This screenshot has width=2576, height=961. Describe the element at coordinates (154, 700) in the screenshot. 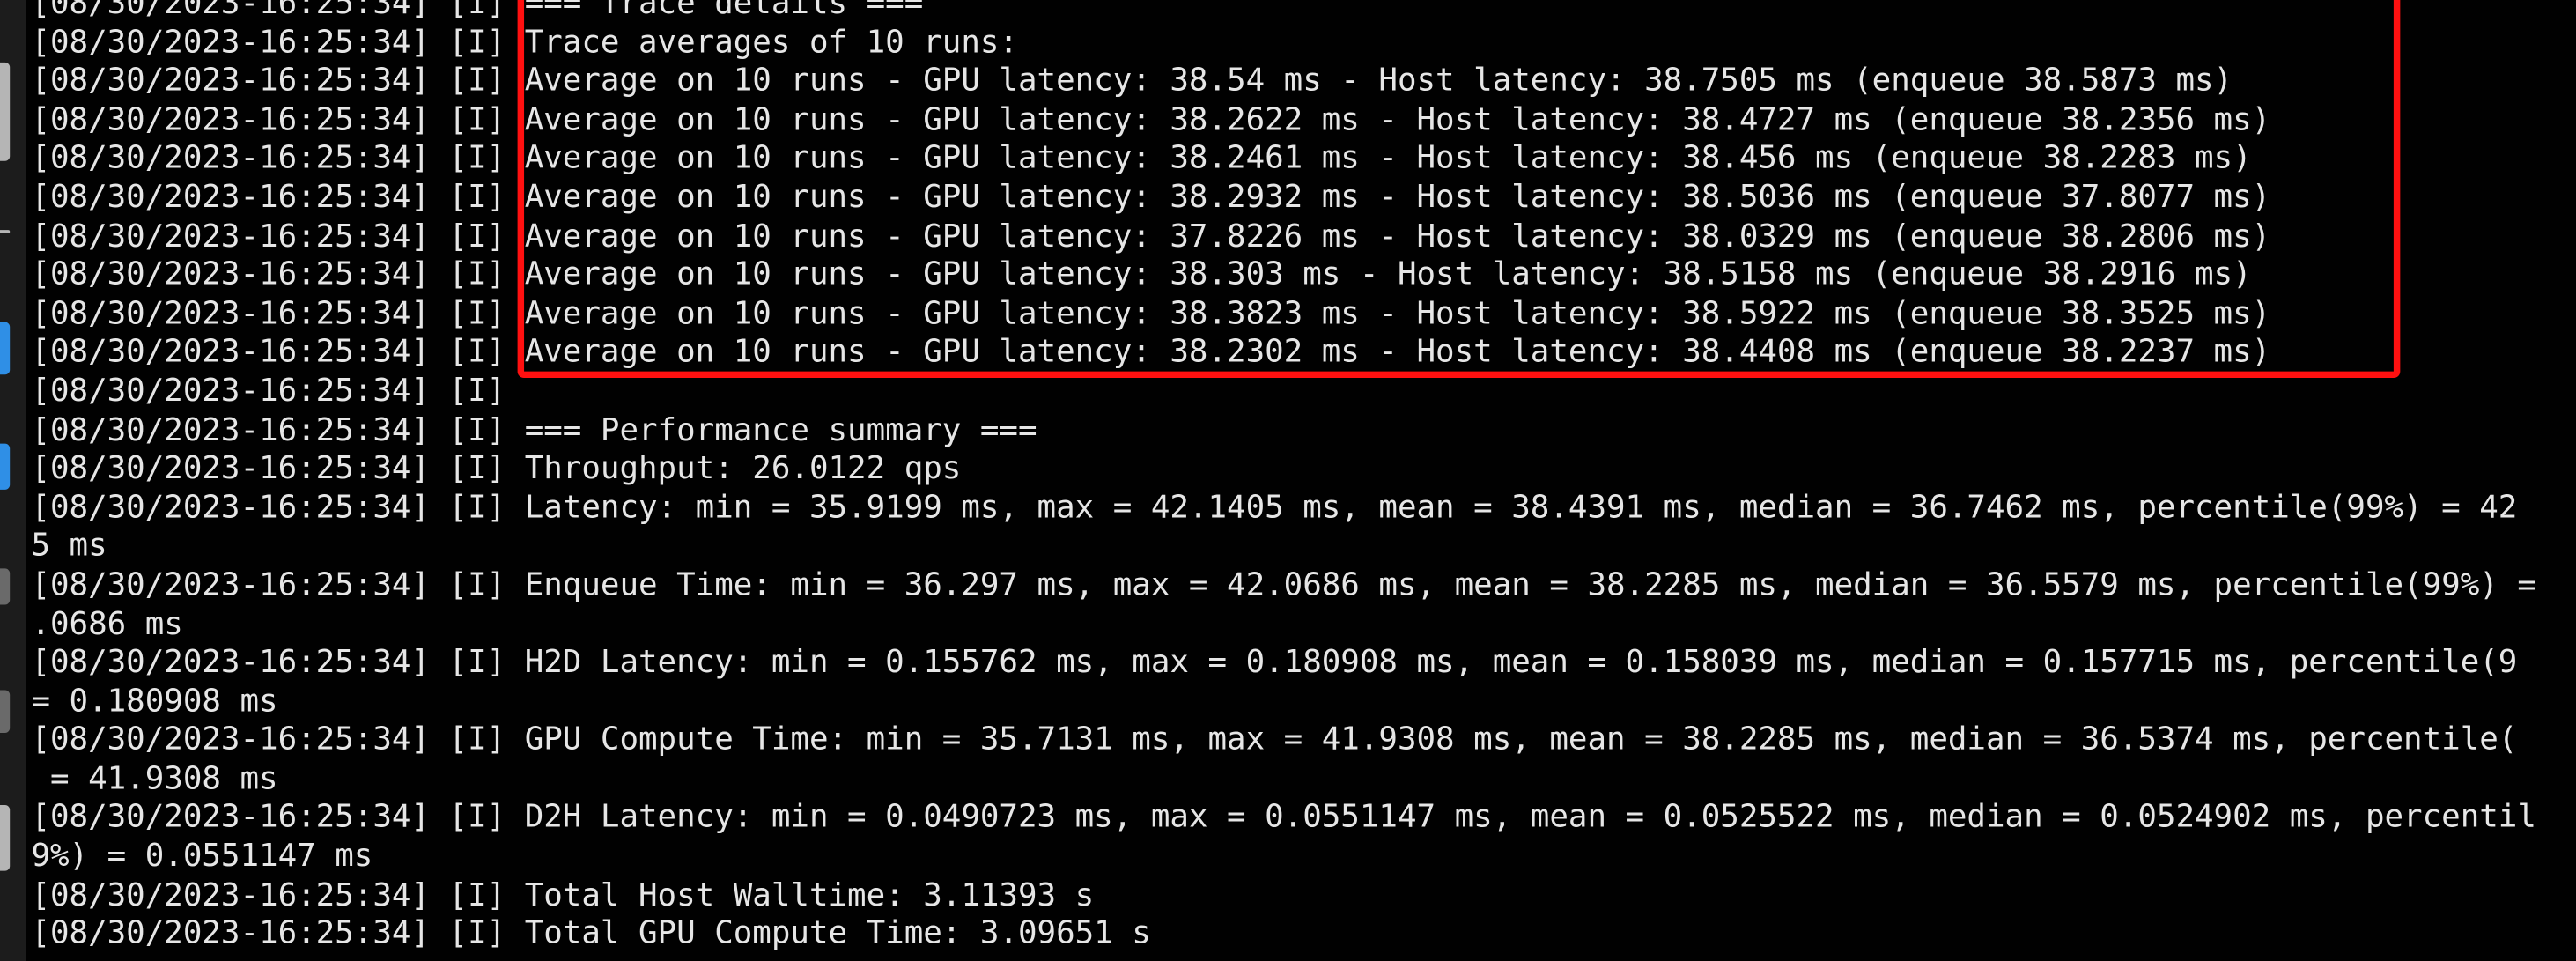

I see `terminal-line: = 0.180908 ms` at that location.